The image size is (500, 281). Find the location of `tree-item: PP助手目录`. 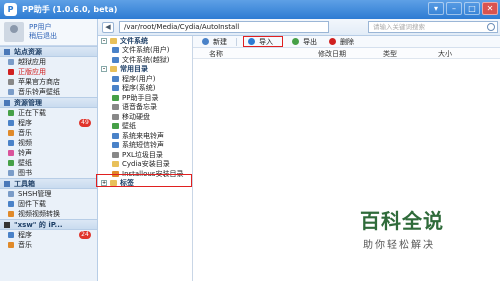

tree-item: PP助手目录 is located at coordinates (145, 98).